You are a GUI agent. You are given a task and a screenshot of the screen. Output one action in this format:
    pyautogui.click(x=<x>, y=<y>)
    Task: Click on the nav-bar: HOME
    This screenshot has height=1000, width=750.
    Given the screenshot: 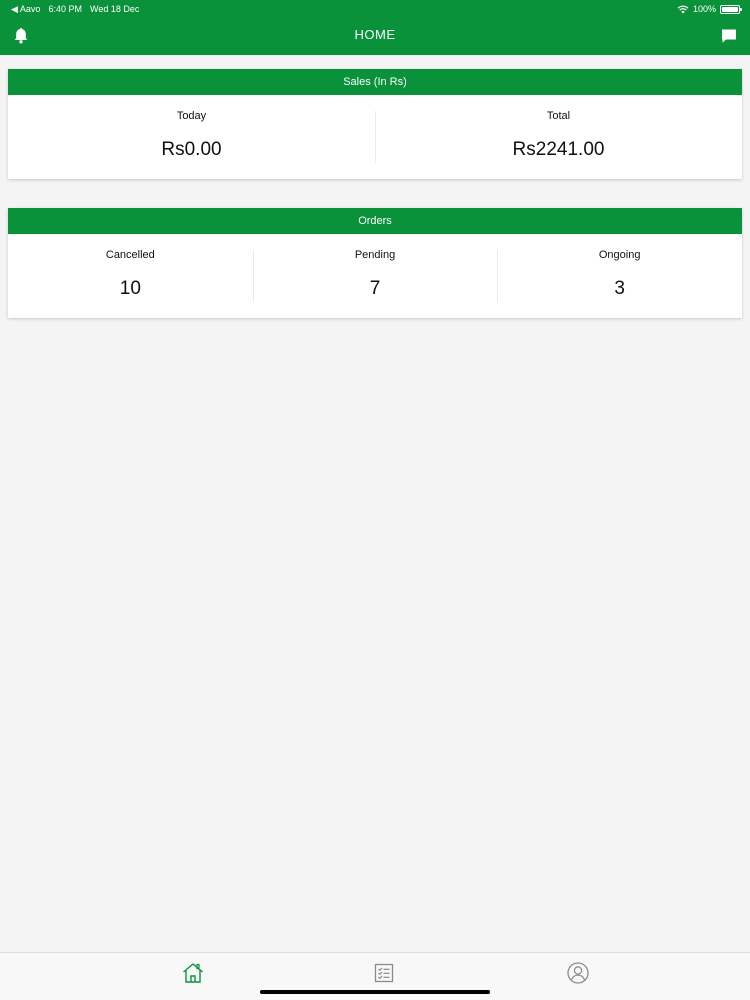 What is the action you would take?
    pyautogui.click(x=375, y=36)
    